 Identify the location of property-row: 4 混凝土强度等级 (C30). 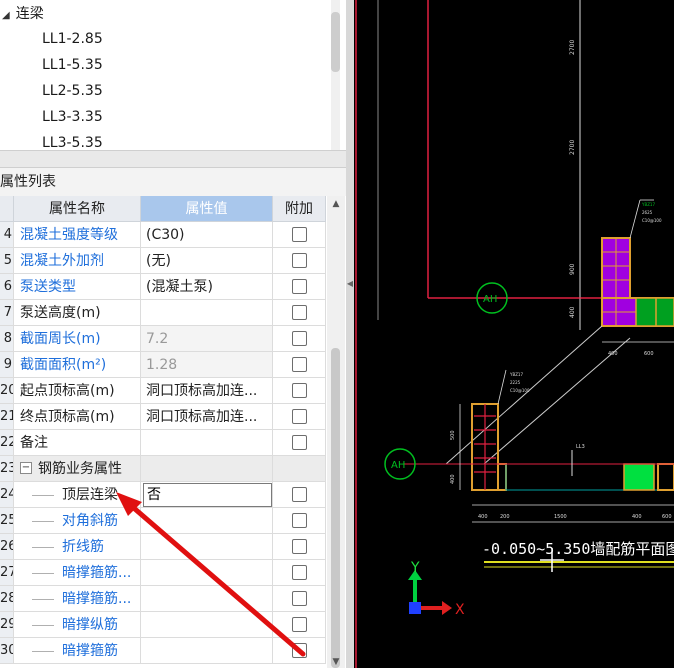
(163, 235).